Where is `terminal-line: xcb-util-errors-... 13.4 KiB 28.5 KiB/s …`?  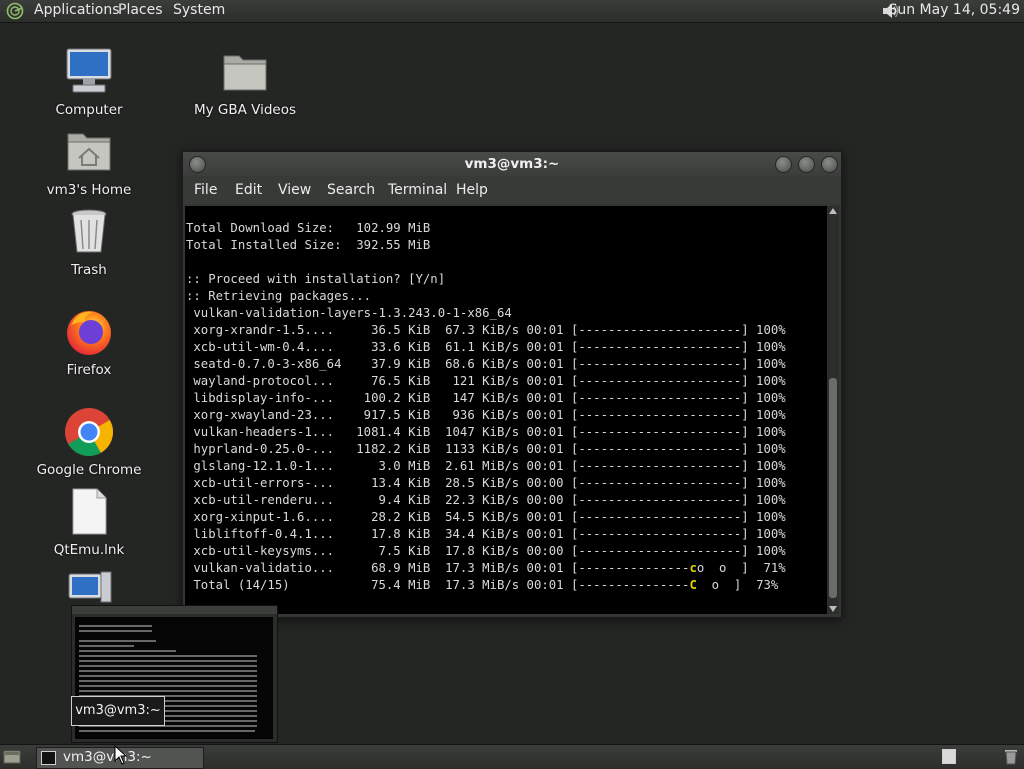 terminal-line: xcb-util-errors-... 13.4 KiB 28.5 KiB/s … is located at coordinates (486, 483).